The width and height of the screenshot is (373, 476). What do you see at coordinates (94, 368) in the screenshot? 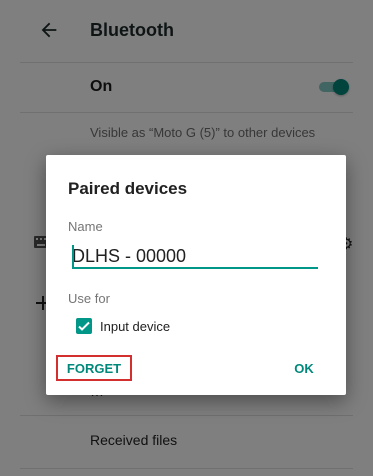
I see `forget-button: FORGET` at bounding box center [94, 368].